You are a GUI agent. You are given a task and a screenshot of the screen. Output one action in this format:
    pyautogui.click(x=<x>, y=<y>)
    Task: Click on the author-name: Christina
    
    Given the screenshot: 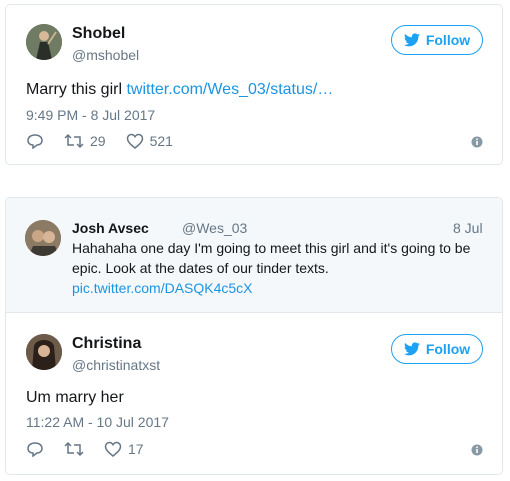 What is the action you would take?
    pyautogui.click(x=106, y=344)
    